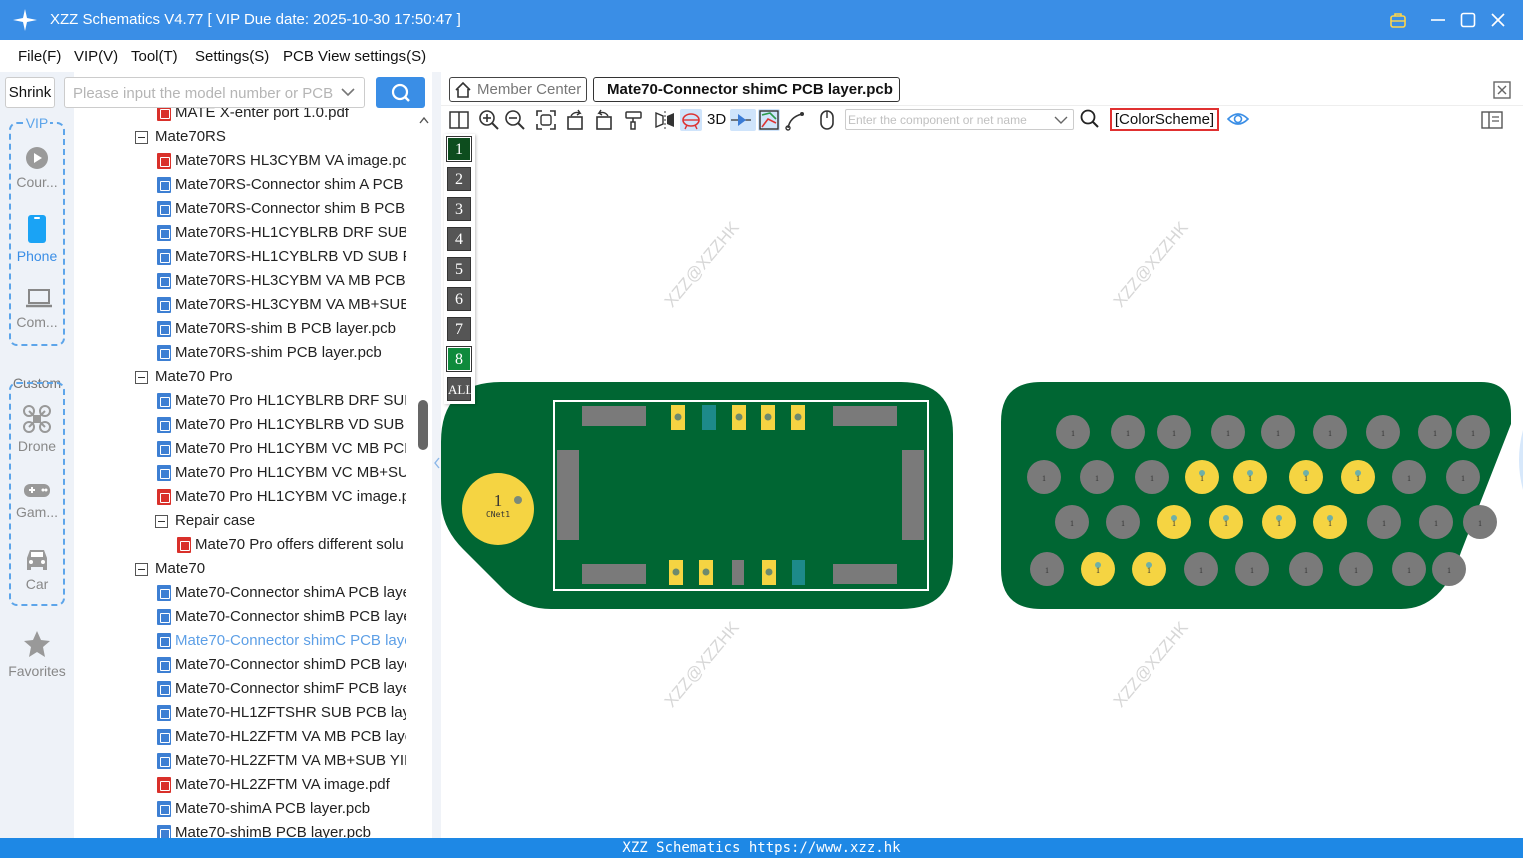 The image size is (1523, 858). I want to click on tree-file: Mate70-shimB PCB layer.pcb, so click(280, 830).